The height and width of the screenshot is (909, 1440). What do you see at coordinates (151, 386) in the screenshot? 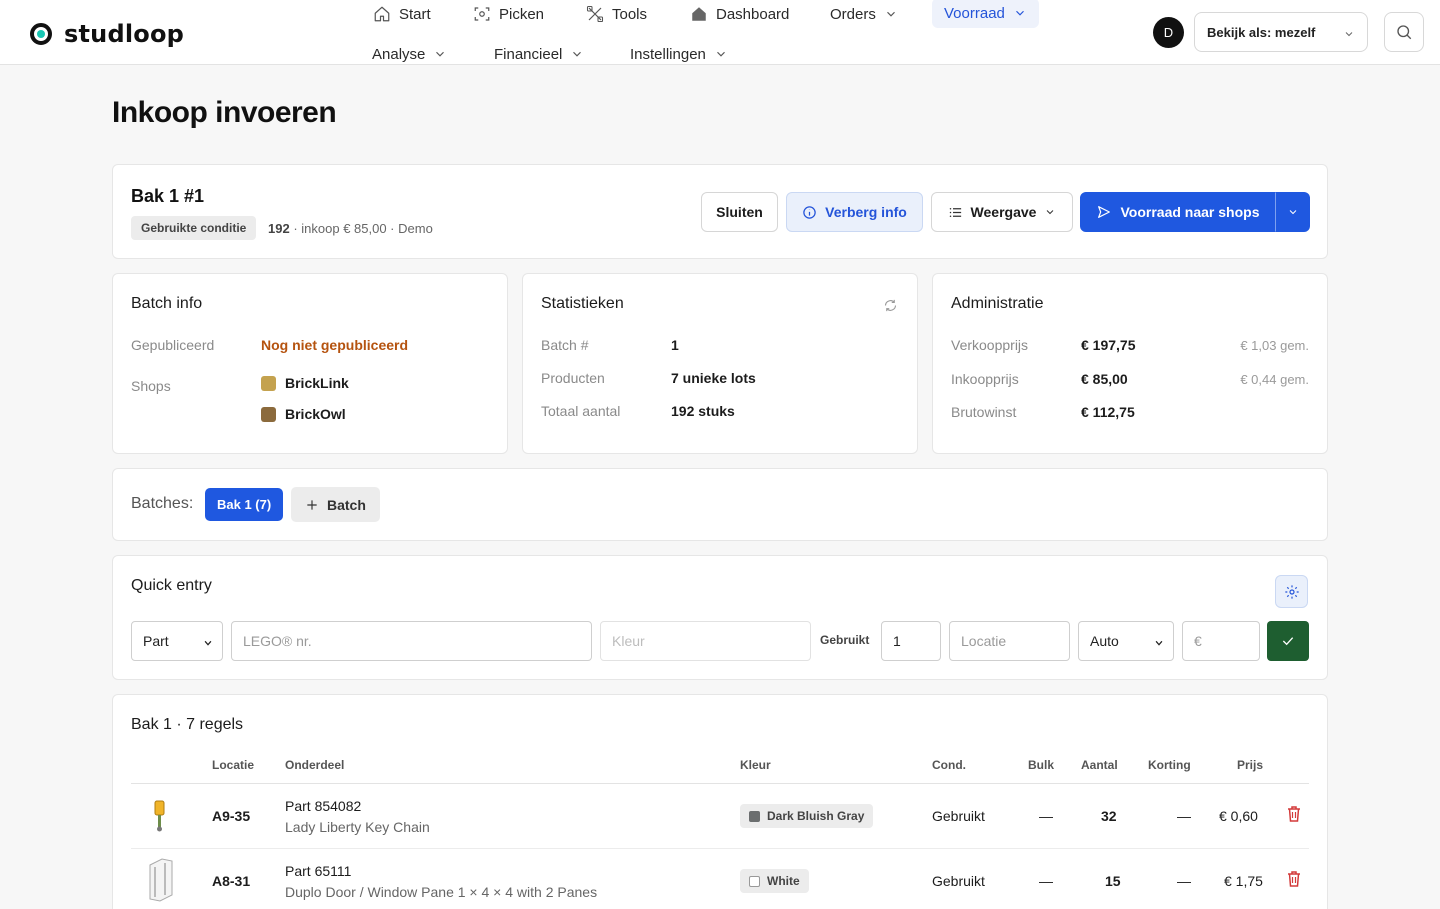
I see `shops-label: Shops` at bounding box center [151, 386].